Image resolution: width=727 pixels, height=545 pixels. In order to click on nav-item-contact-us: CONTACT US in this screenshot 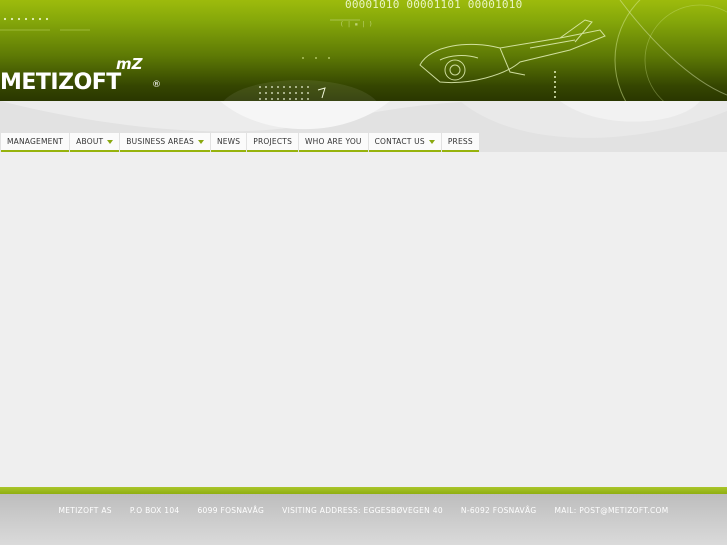, I will do `click(404, 142)`.